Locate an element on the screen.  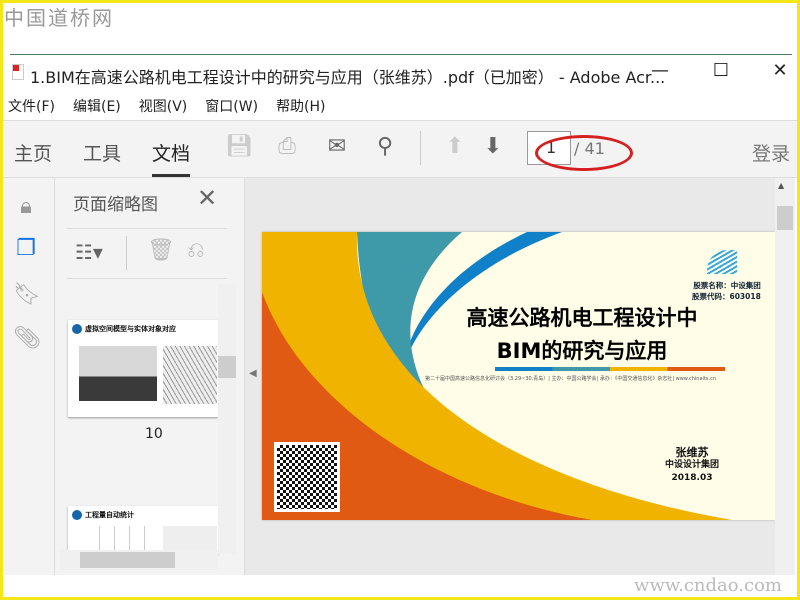
left-rail: 🔒︎ ❐ 🔖︎ 📎︎ is located at coordinates (29, 376).